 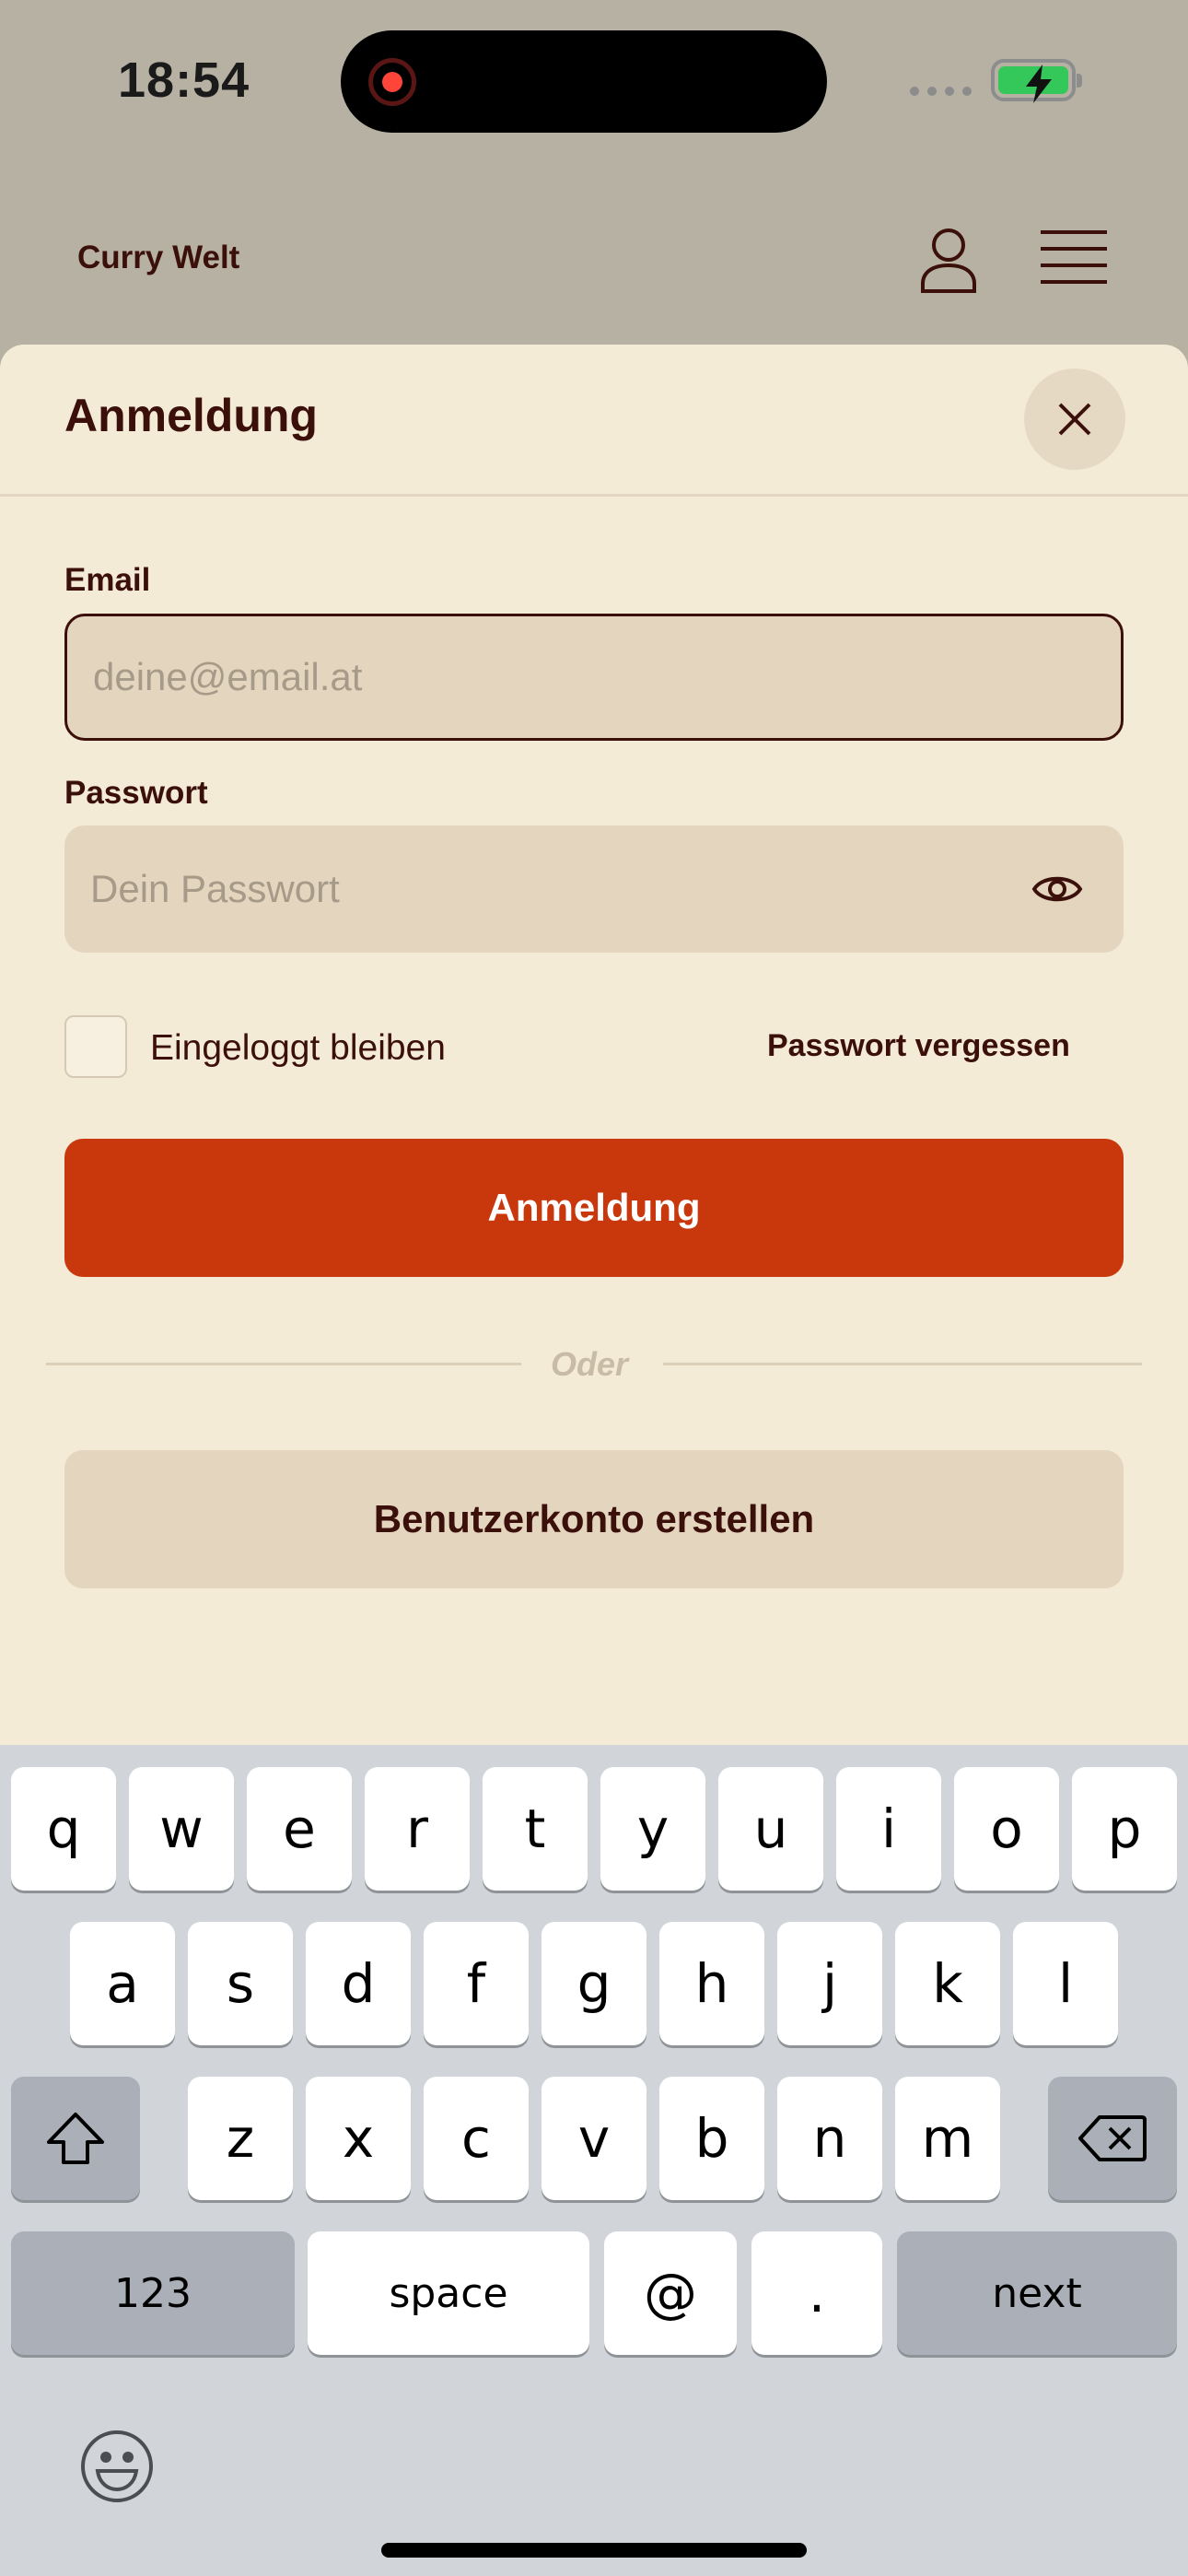 I want to click on status-time: 18:54, so click(x=184, y=80).